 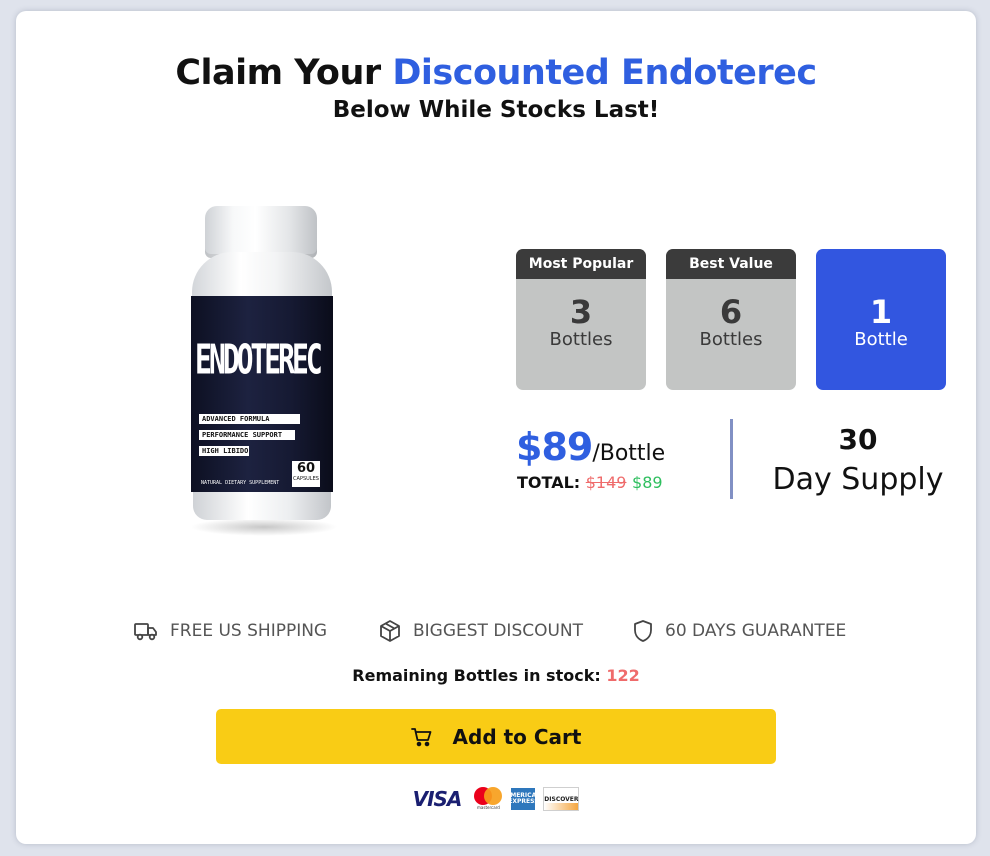 What do you see at coordinates (756, 631) in the screenshot?
I see `feature-label: 60 DAYS GUARANTEE` at bounding box center [756, 631].